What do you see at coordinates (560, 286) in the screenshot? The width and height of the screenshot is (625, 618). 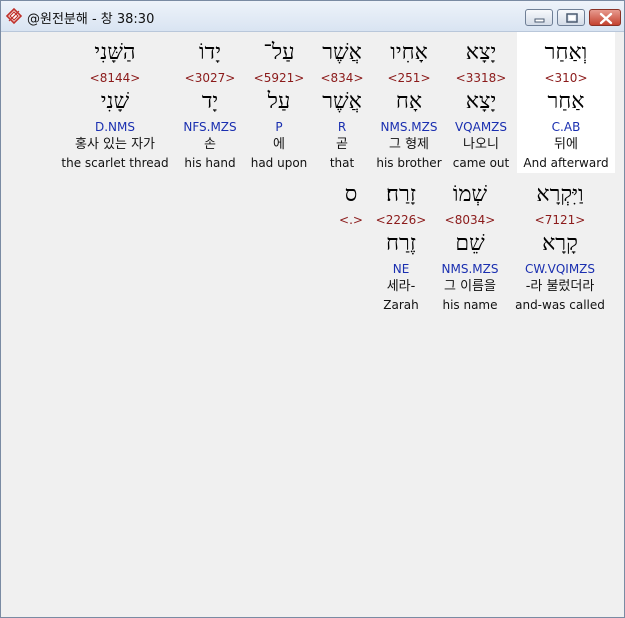 I see `korean-gloss: -라 불렀더라` at bounding box center [560, 286].